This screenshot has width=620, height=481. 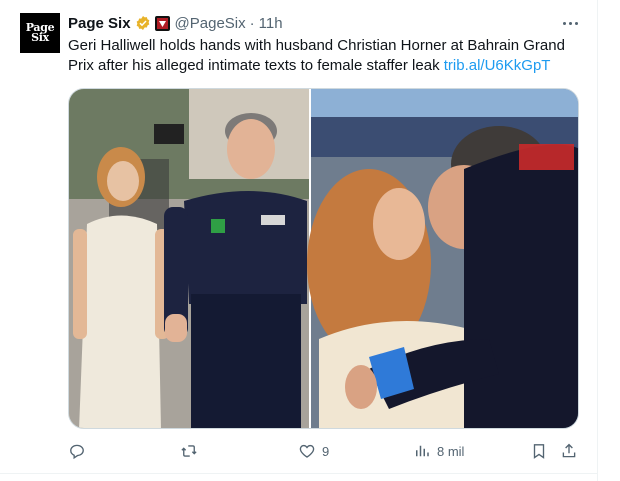 I want to click on reply-icon, so click(x=77, y=452).